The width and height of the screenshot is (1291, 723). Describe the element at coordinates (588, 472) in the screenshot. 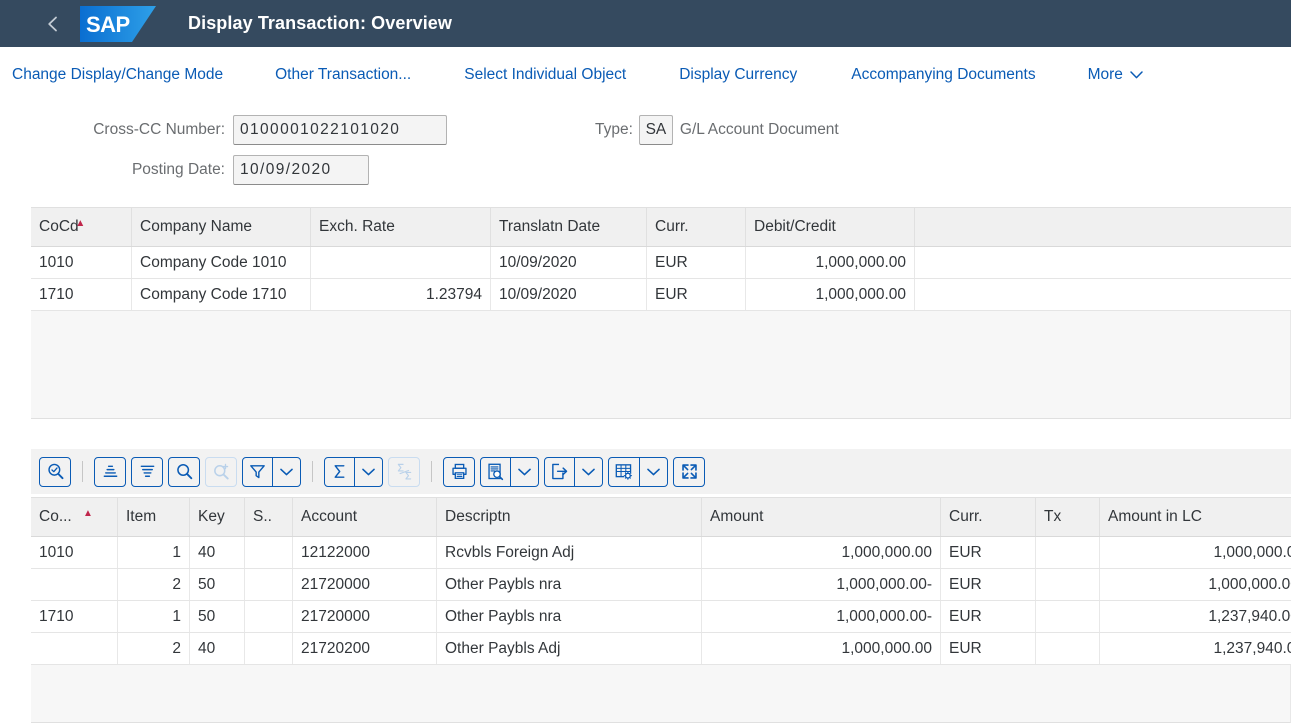

I see `export-dropdown-arrow` at that location.